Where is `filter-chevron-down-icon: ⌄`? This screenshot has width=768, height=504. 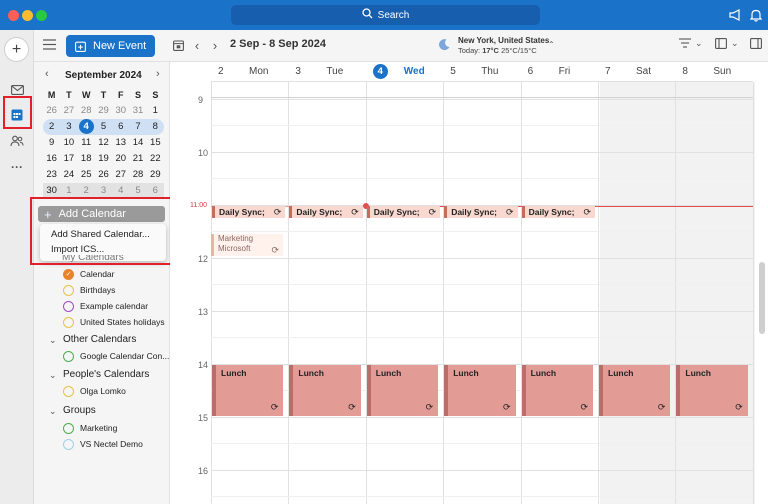 filter-chevron-down-icon: ⌄ is located at coordinates (699, 43).